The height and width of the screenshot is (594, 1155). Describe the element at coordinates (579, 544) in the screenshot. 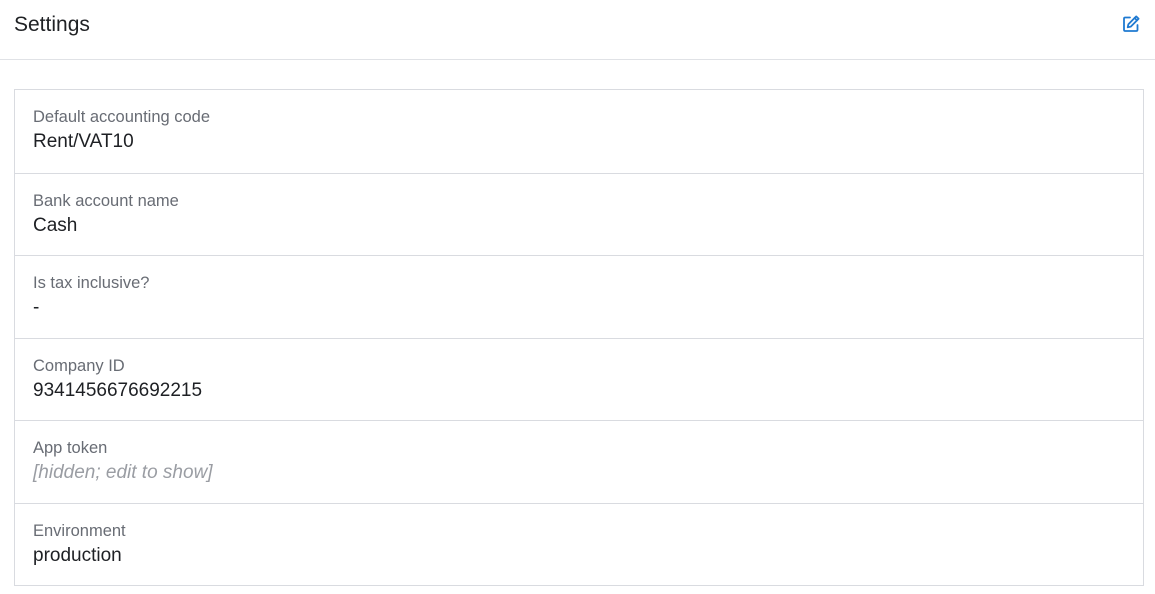

I see `field-environment: Environment production` at that location.